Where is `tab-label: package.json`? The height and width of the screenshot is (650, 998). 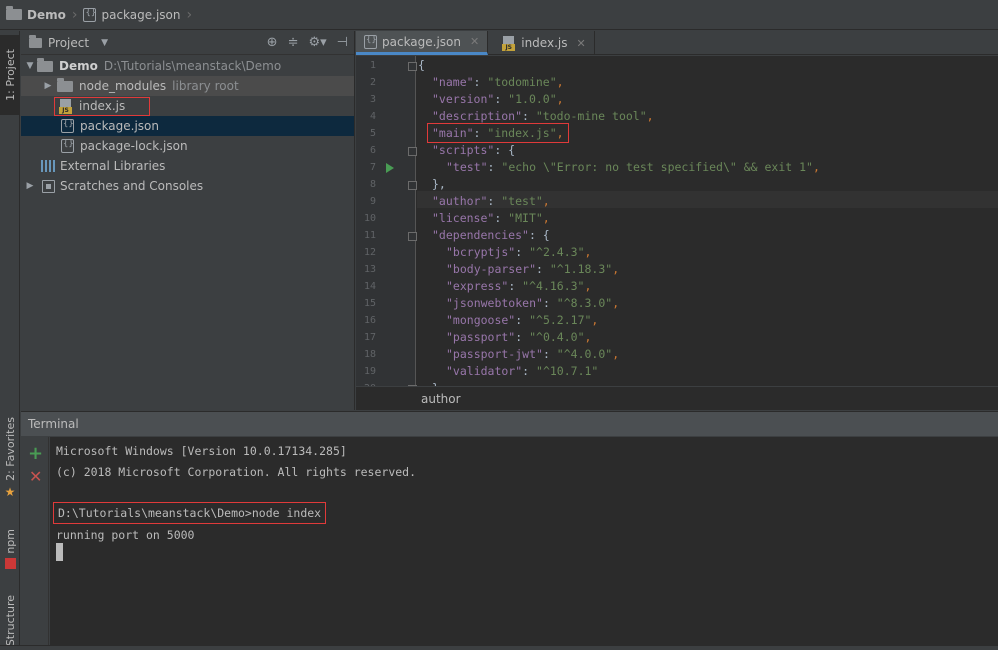
tab-label: package.json is located at coordinates (422, 41).